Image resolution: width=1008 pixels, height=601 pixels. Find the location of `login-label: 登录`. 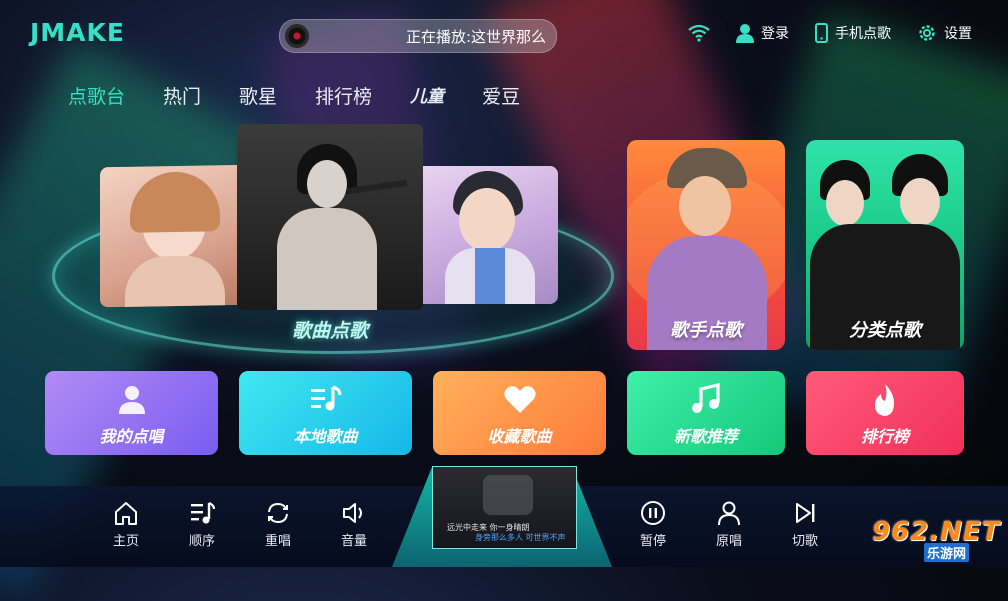

login-label: 登录 is located at coordinates (775, 34).